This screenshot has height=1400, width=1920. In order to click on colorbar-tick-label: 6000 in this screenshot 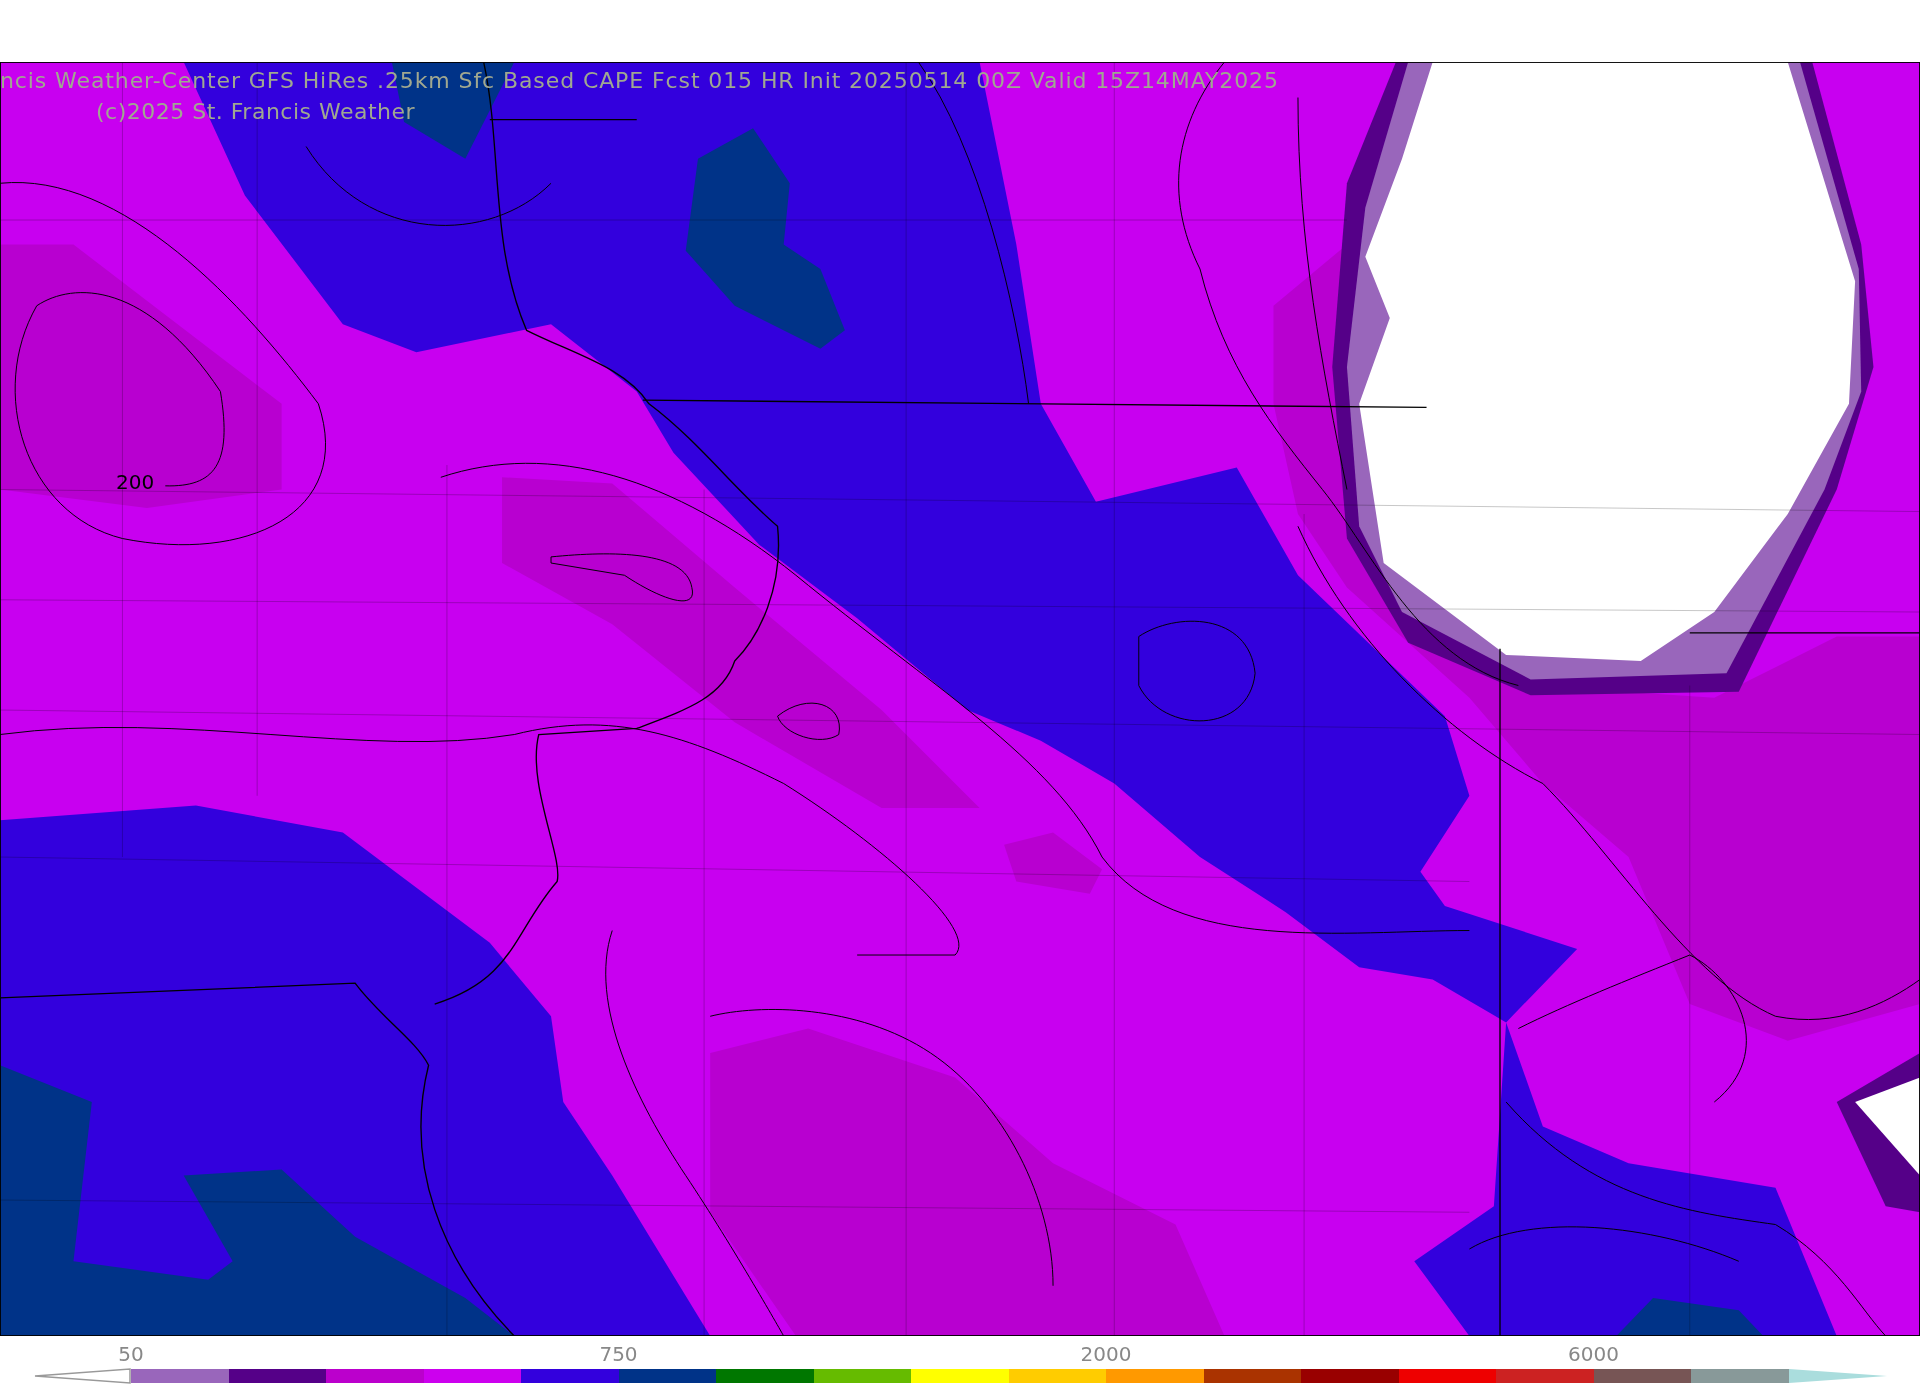, I will do `click(1593, 1354)`.